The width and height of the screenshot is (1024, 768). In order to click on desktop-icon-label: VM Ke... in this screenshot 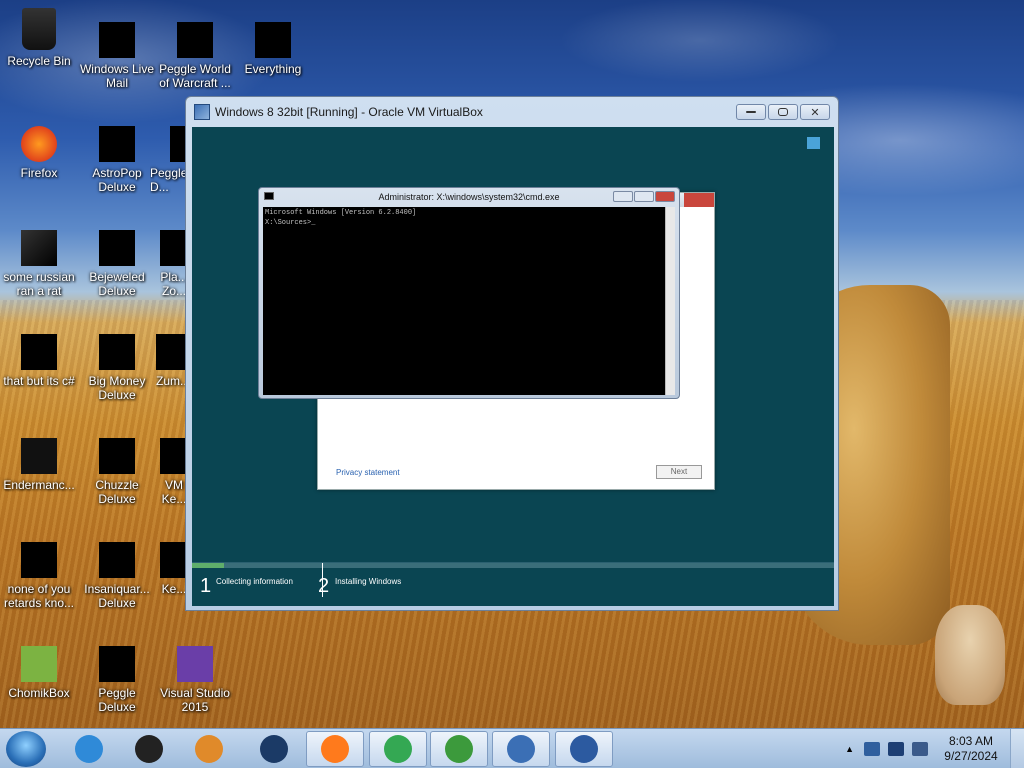, I will do `click(174, 492)`.